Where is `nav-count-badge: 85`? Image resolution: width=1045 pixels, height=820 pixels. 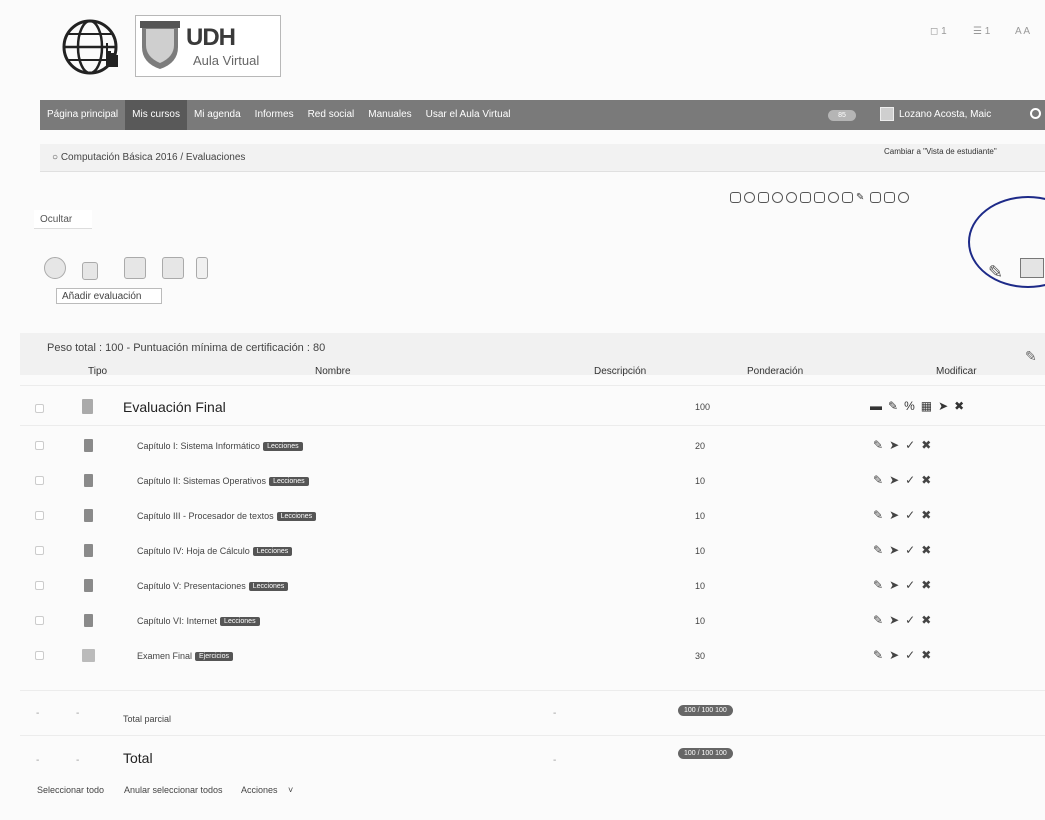
nav-count-badge: 85 is located at coordinates (842, 115).